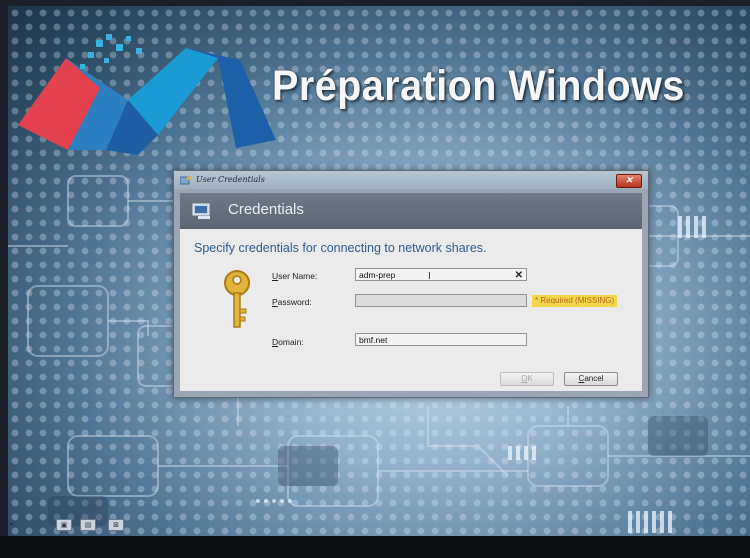 Image resolution: width=750 pixels, height=558 pixels. I want to click on close-button: ✕, so click(629, 181).